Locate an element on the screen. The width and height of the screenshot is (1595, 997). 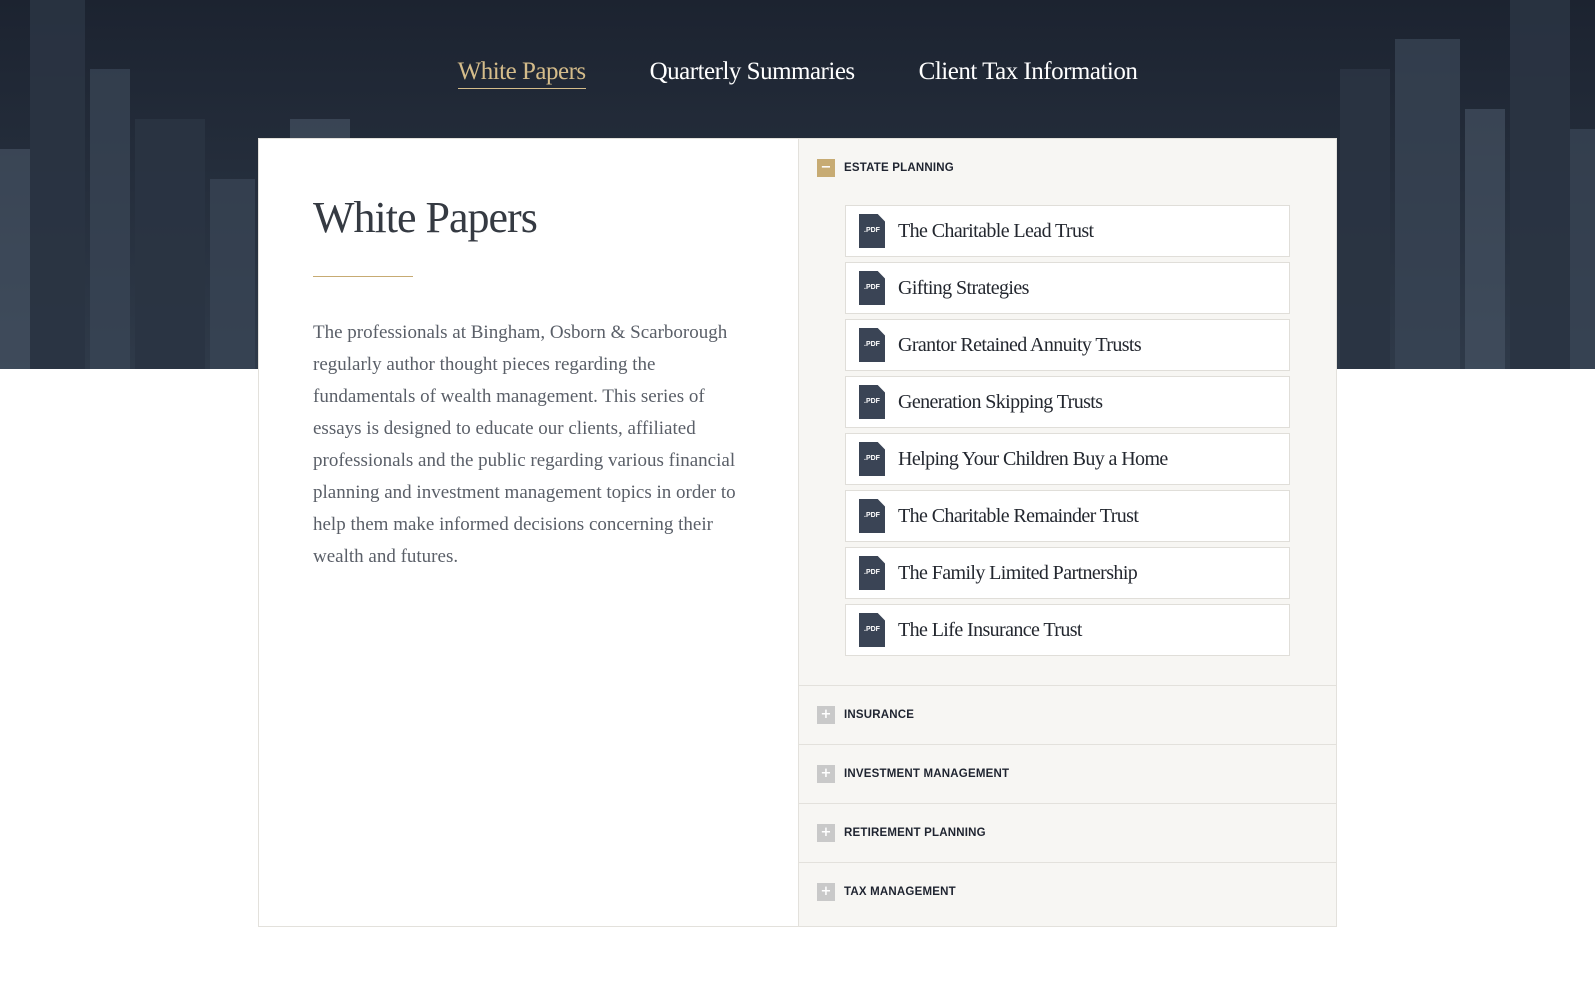
accordion-label: INSURANCE is located at coordinates (879, 715).